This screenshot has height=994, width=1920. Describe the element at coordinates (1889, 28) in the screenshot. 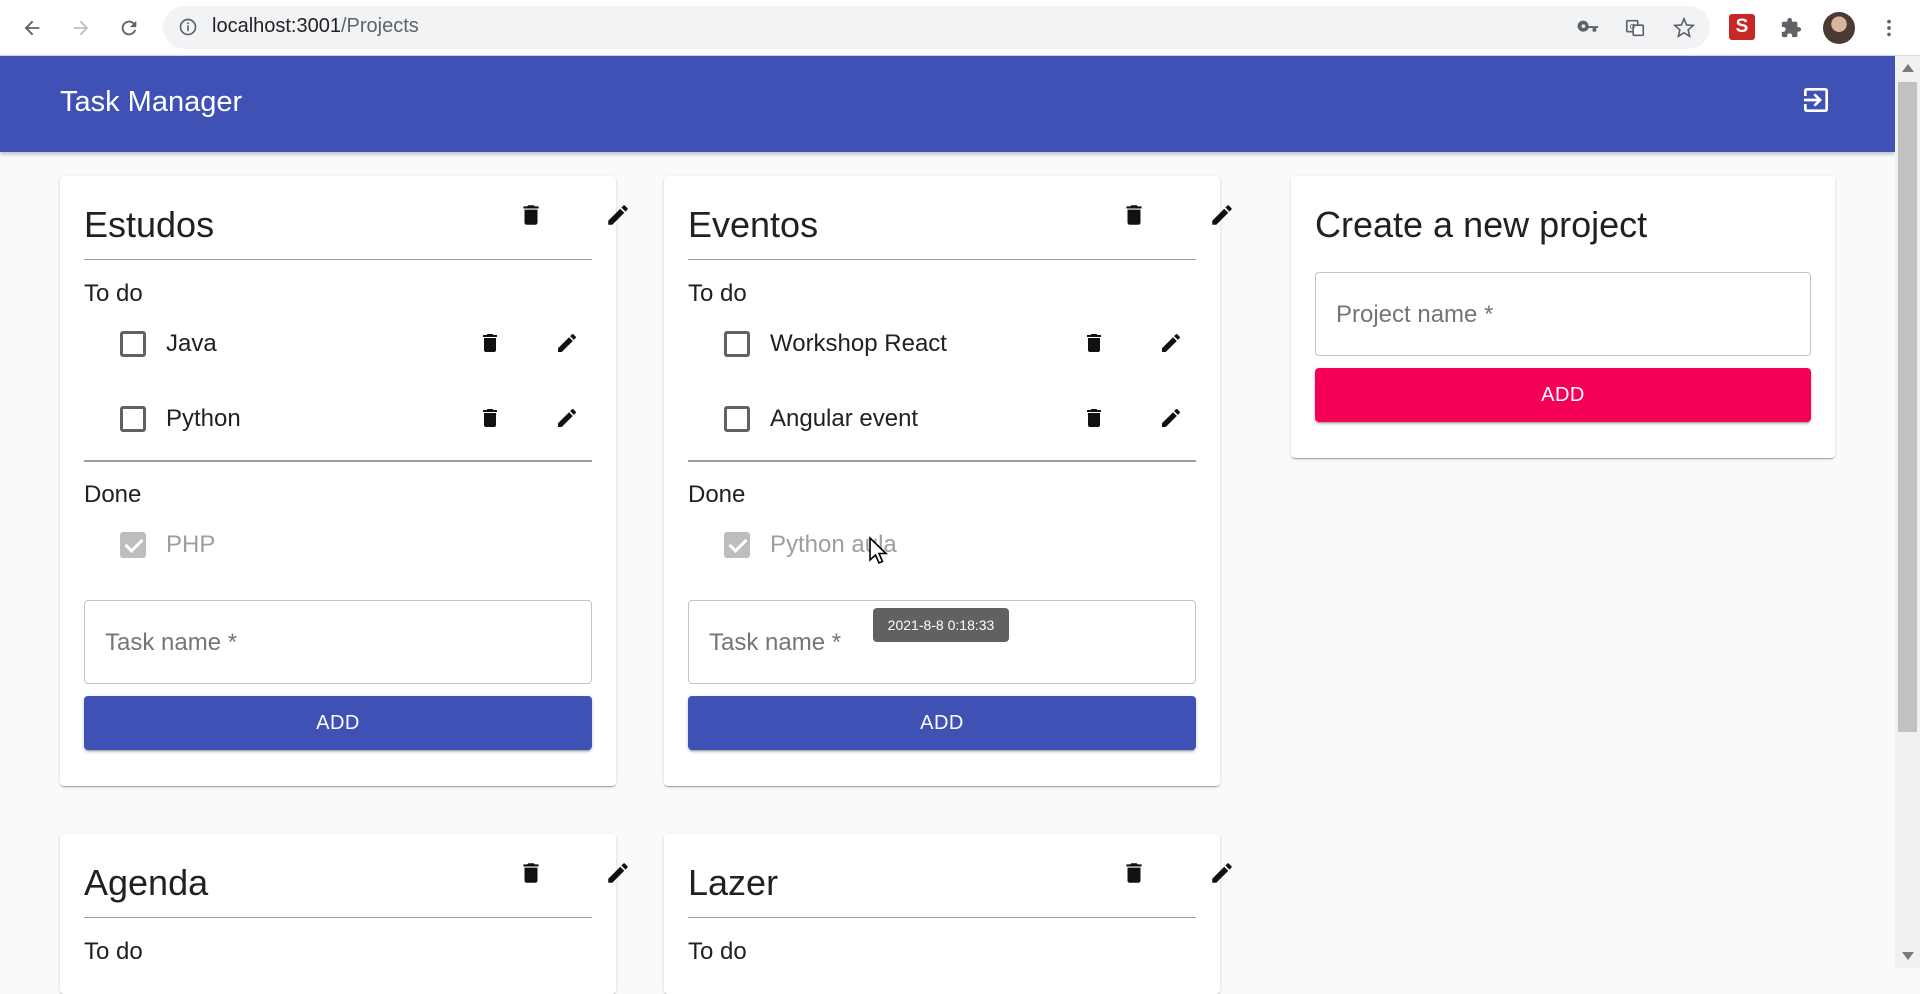

I see `menu-kebab-icon` at that location.